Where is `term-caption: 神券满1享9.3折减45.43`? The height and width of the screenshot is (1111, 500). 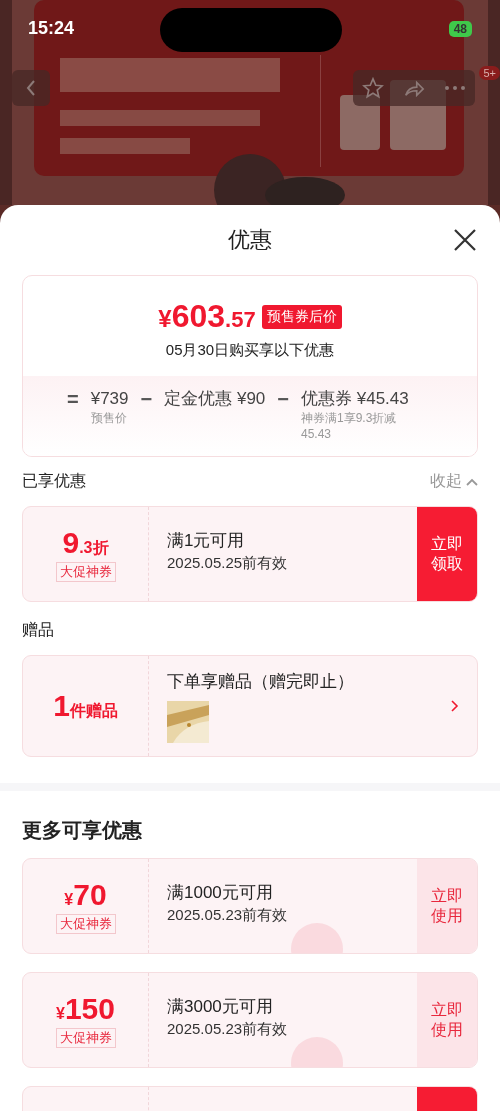
term-caption: 神券满1享9.3折减45.43 is located at coordinates (349, 426).